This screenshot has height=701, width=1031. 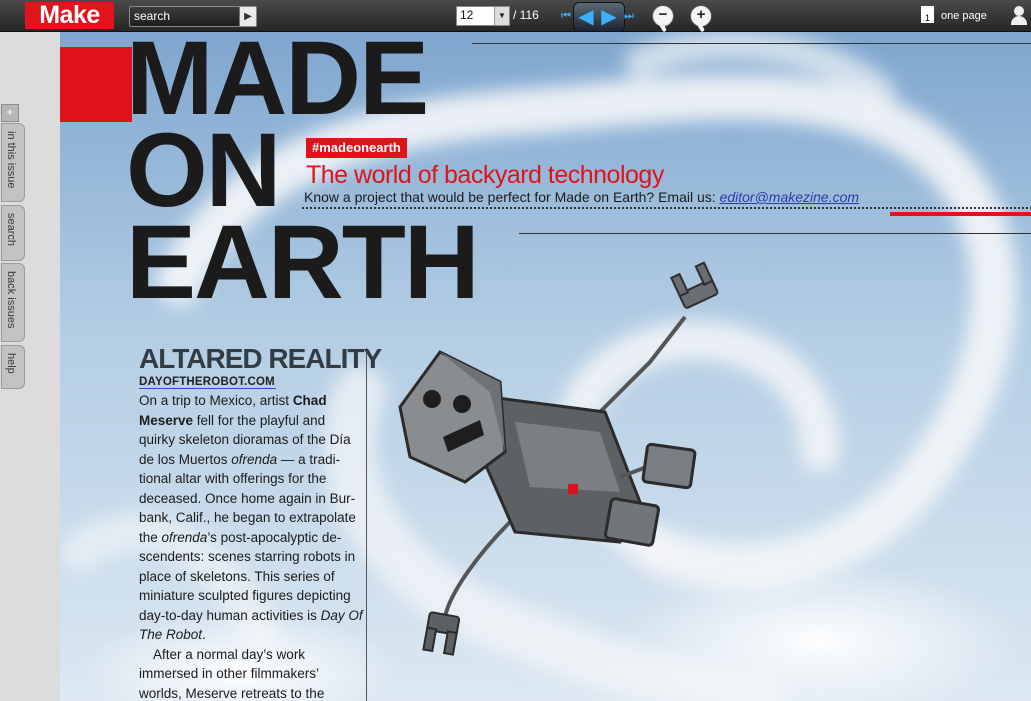 I want to click on next-page-icon: ▶, so click(x=609, y=16).